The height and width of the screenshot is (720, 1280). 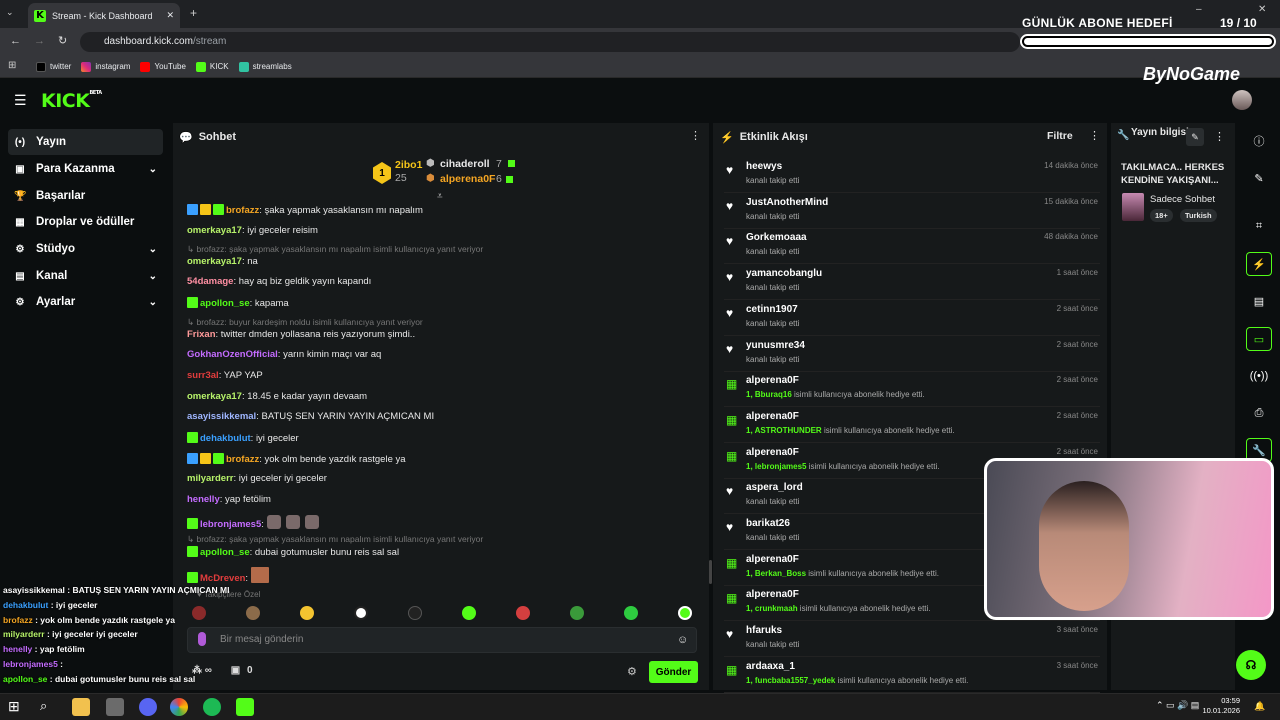 I want to click on activity-username: yamancobanglu, so click(x=784, y=273).